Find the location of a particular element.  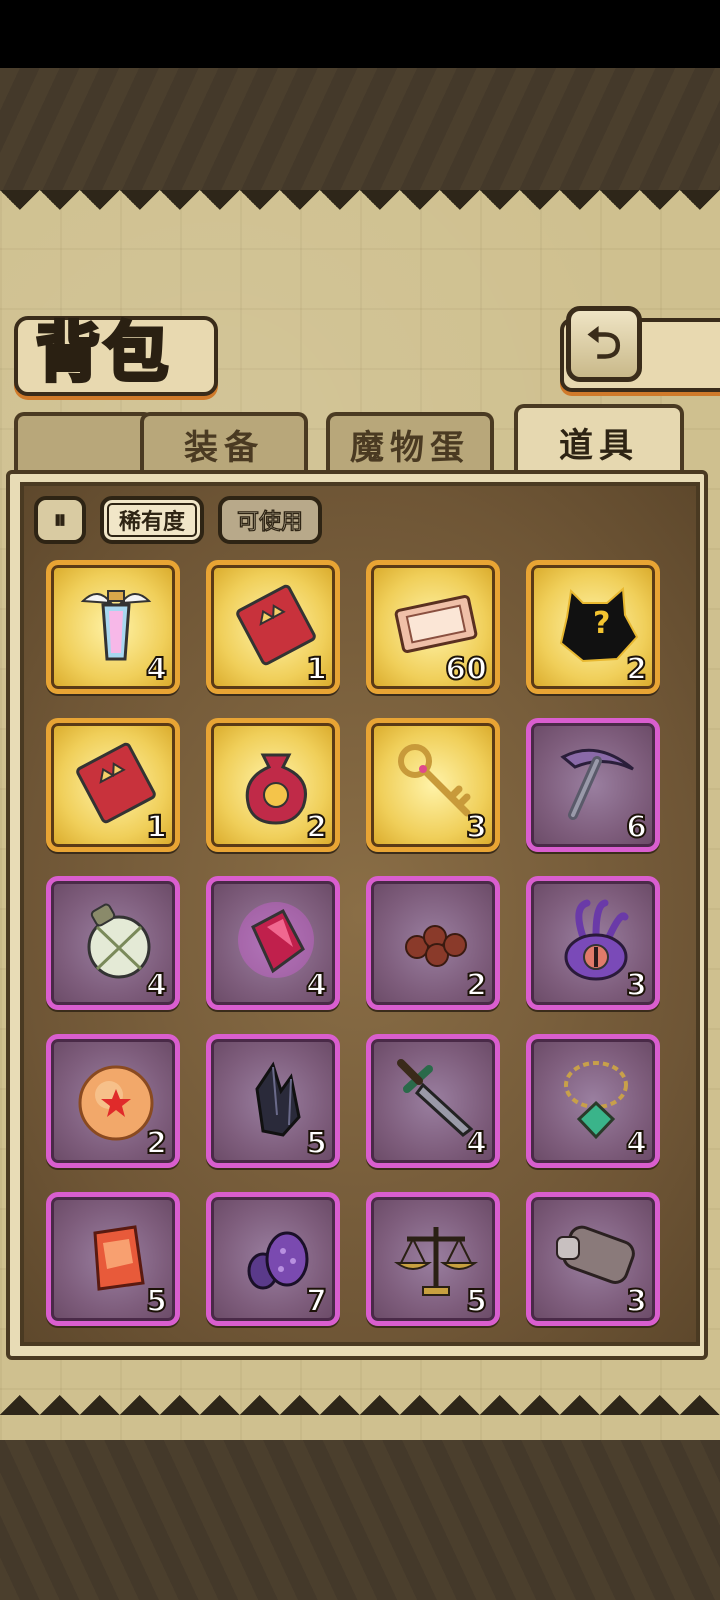

filter-usable-button: 可使用 is located at coordinates (270, 520).